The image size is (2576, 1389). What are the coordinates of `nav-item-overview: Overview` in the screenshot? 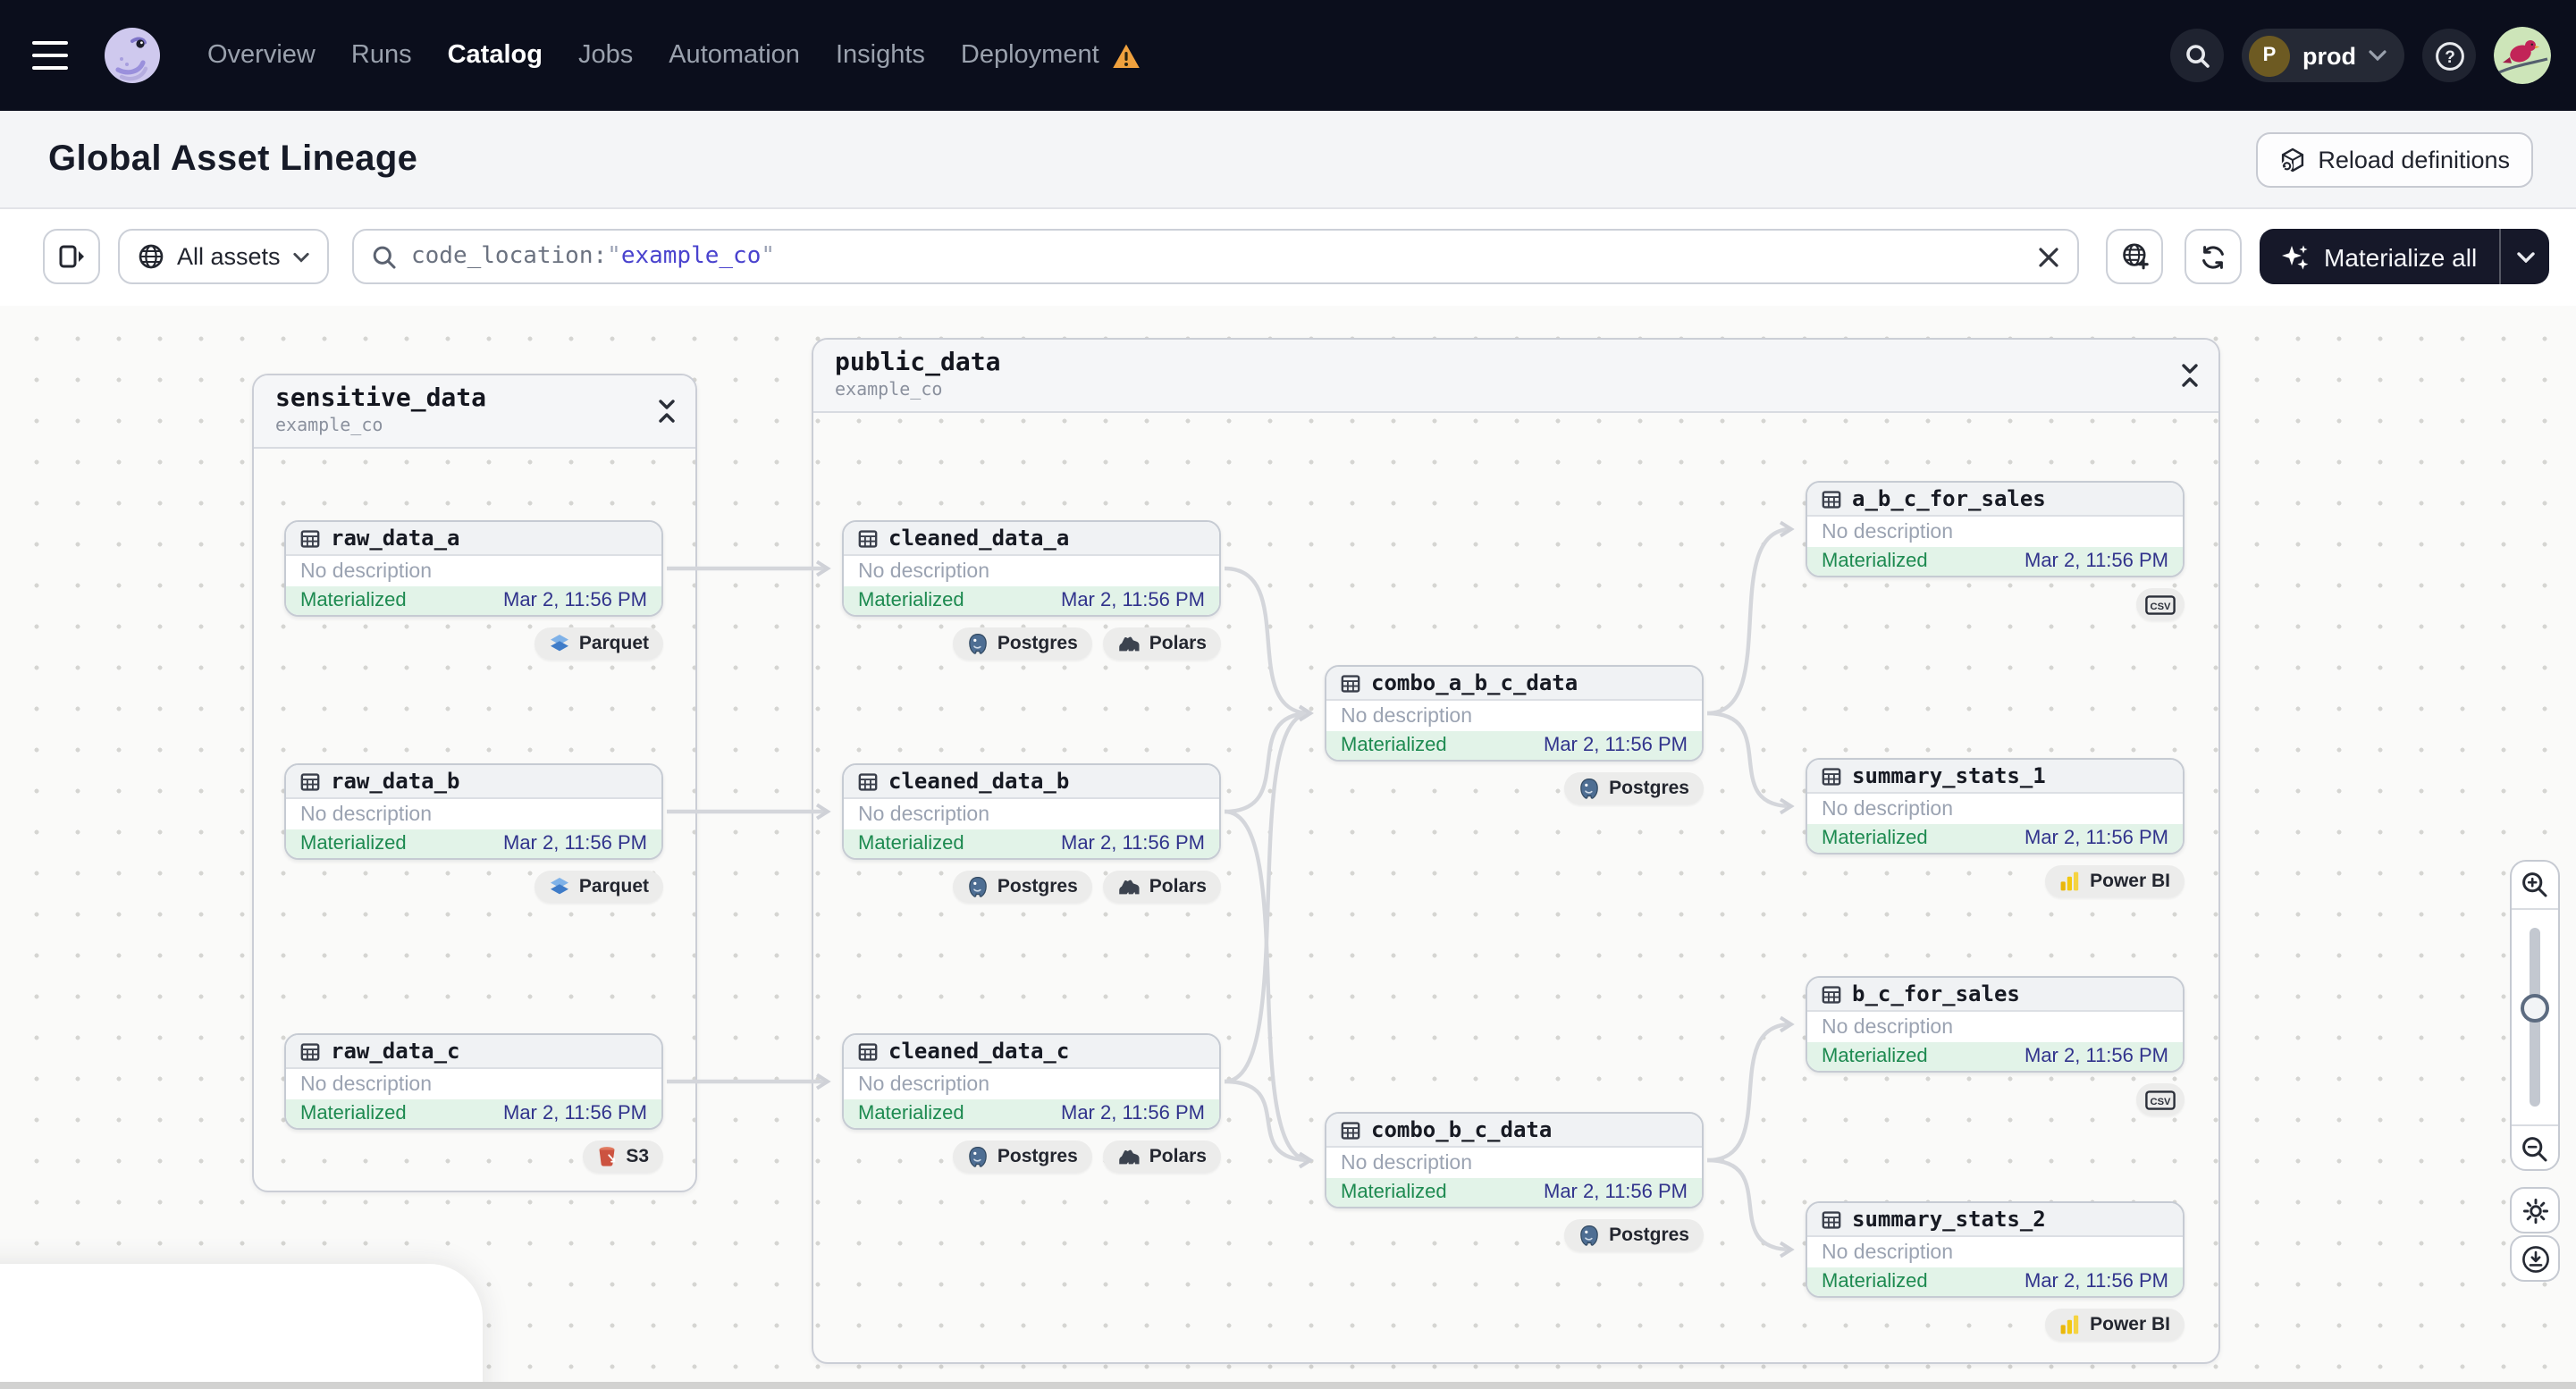 It's located at (262, 55).